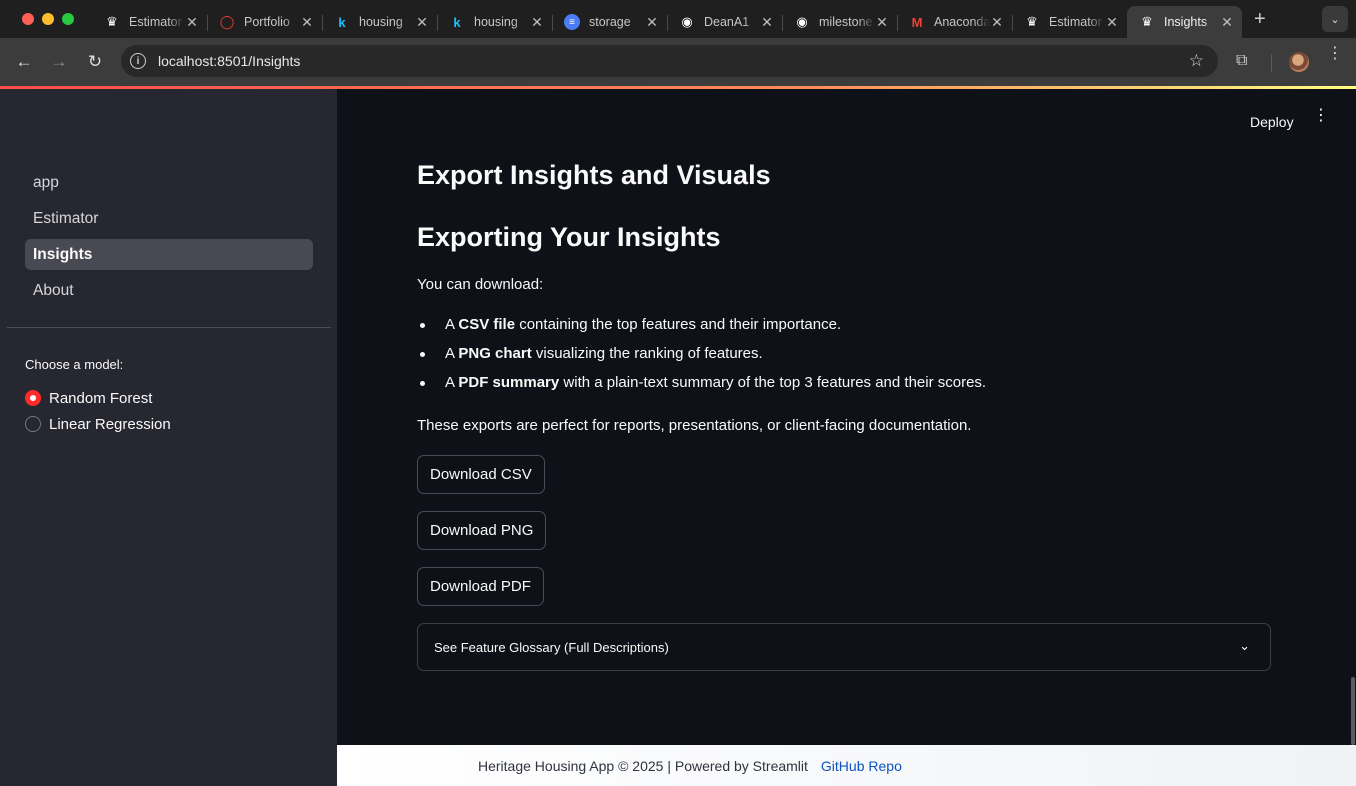  Describe the element at coordinates (169, 290) in the screenshot. I see `sidebar-item-about: About` at that location.